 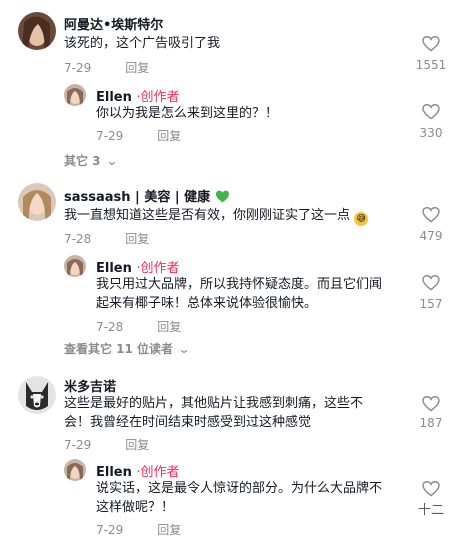 I want to click on like-count: 十二, so click(x=430, y=510).